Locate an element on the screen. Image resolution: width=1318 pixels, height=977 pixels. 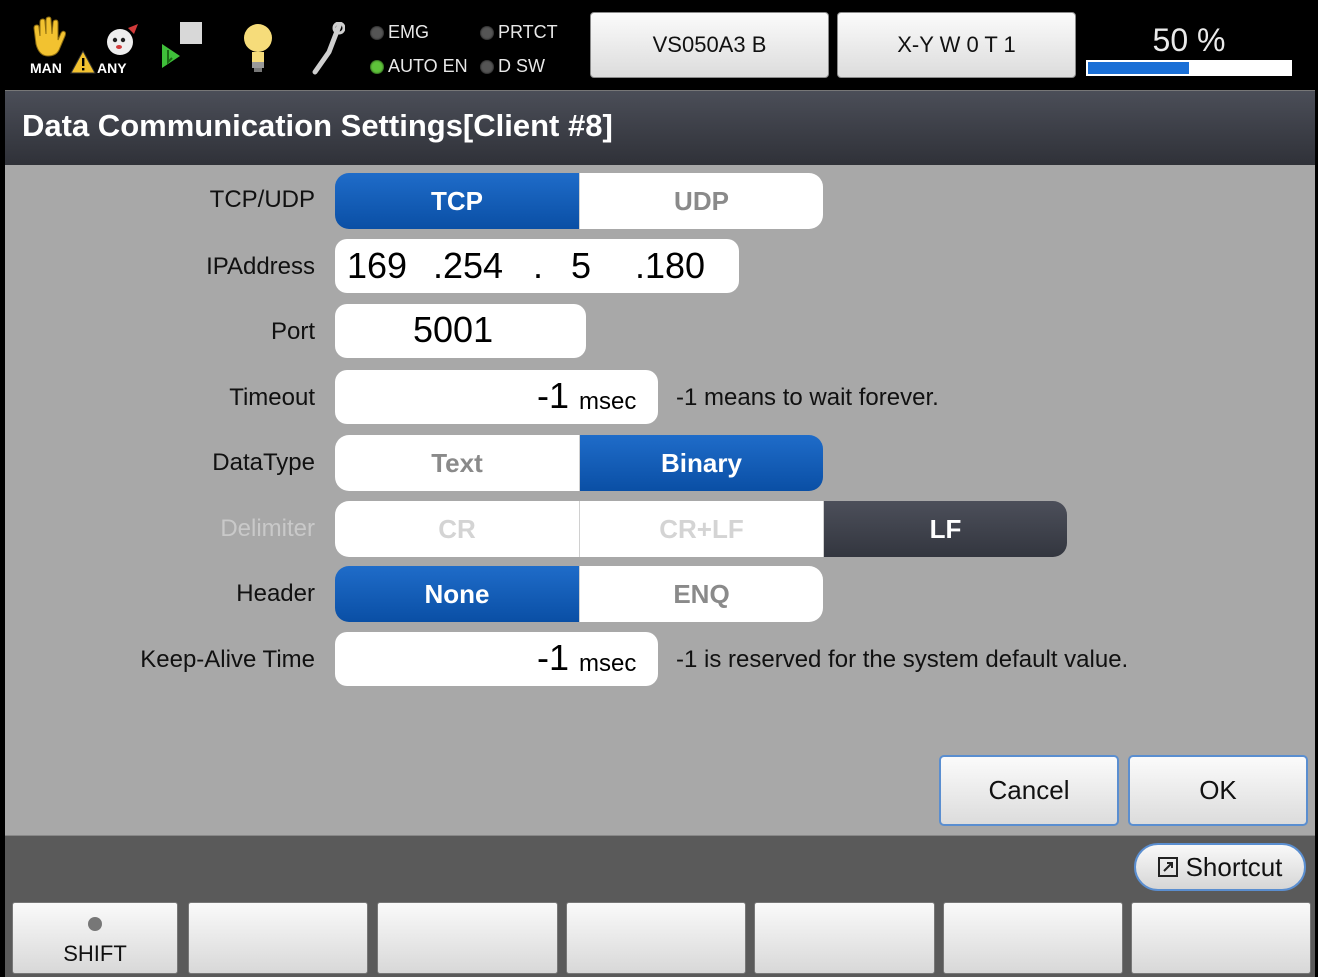
keep-alive-value: -1 is located at coordinates (553, 657).